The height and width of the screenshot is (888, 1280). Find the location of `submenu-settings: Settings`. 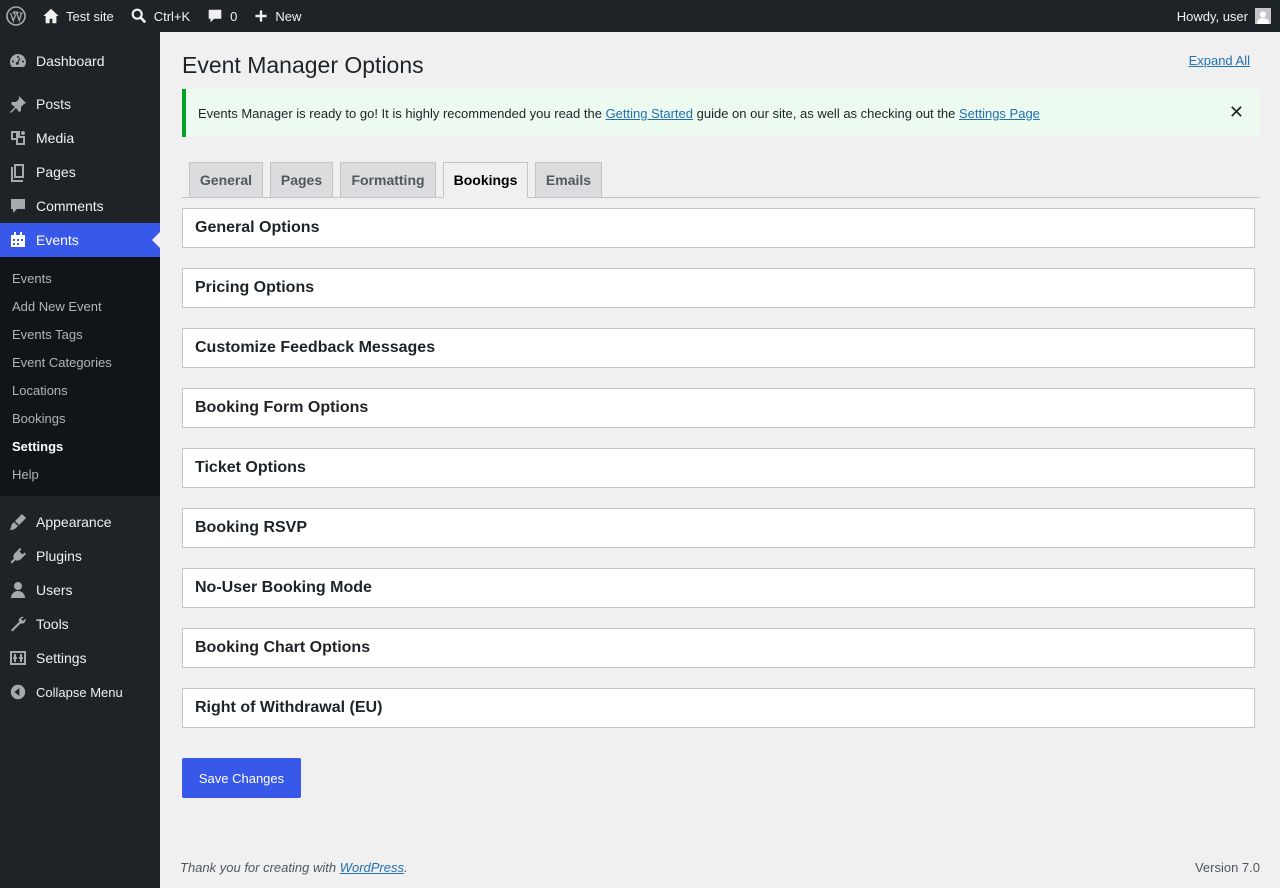

submenu-settings: Settings is located at coordinates (80, 446).